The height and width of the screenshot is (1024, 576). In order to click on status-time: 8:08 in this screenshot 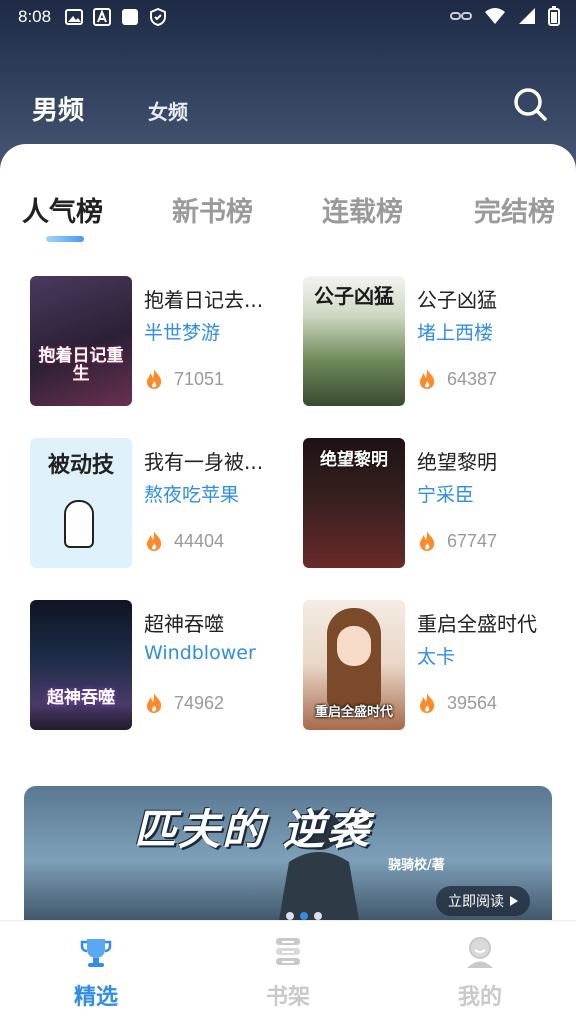, I will do `click(35, 16)`.